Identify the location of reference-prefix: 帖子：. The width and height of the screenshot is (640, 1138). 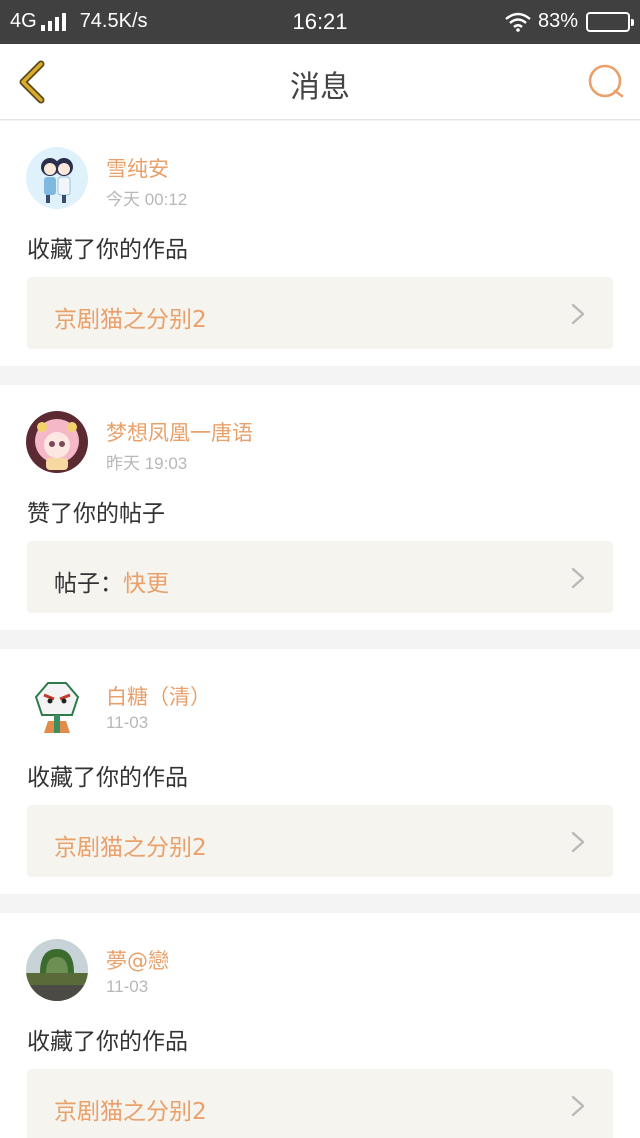
(88, 584).